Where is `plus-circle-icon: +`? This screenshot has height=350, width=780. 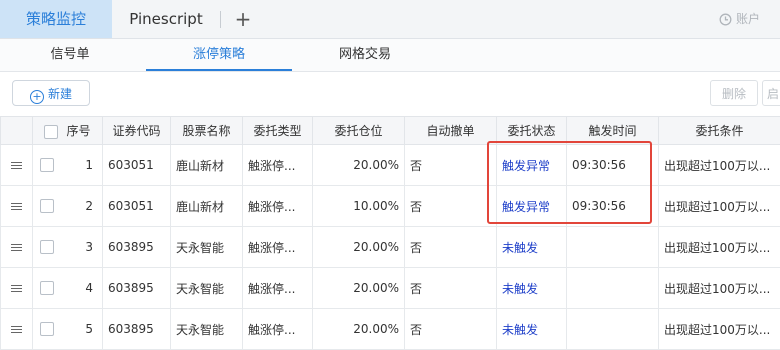 plus-circle-icon: + is located at coordinates (37, 97).